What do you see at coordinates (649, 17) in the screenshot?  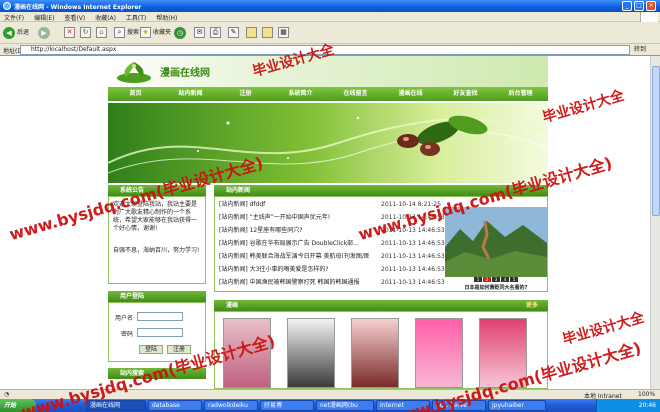 I see `windows-flag-icon` at bounding box center [649, 17].